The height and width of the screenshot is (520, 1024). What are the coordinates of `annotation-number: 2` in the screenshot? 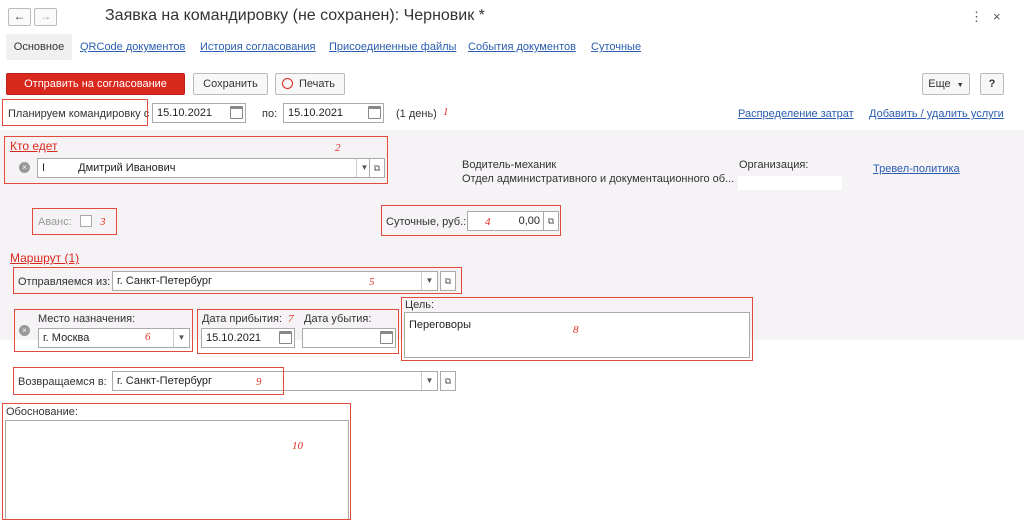 It's located at (338, 148).